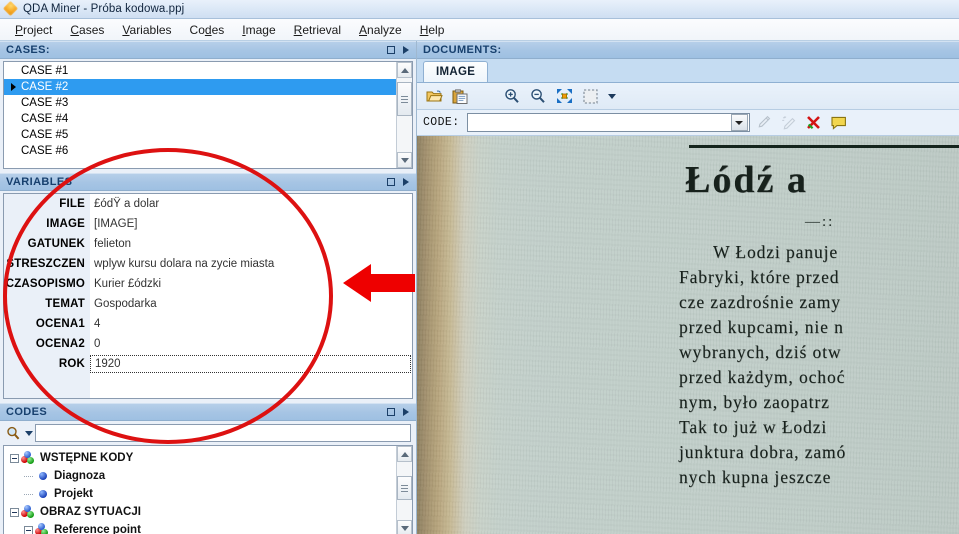 The width and height of the screenshot is (959, 534). Describe the element at coordinates (45, 119) in the screenshot. I see `case-row-label: CASE #4` at that location.